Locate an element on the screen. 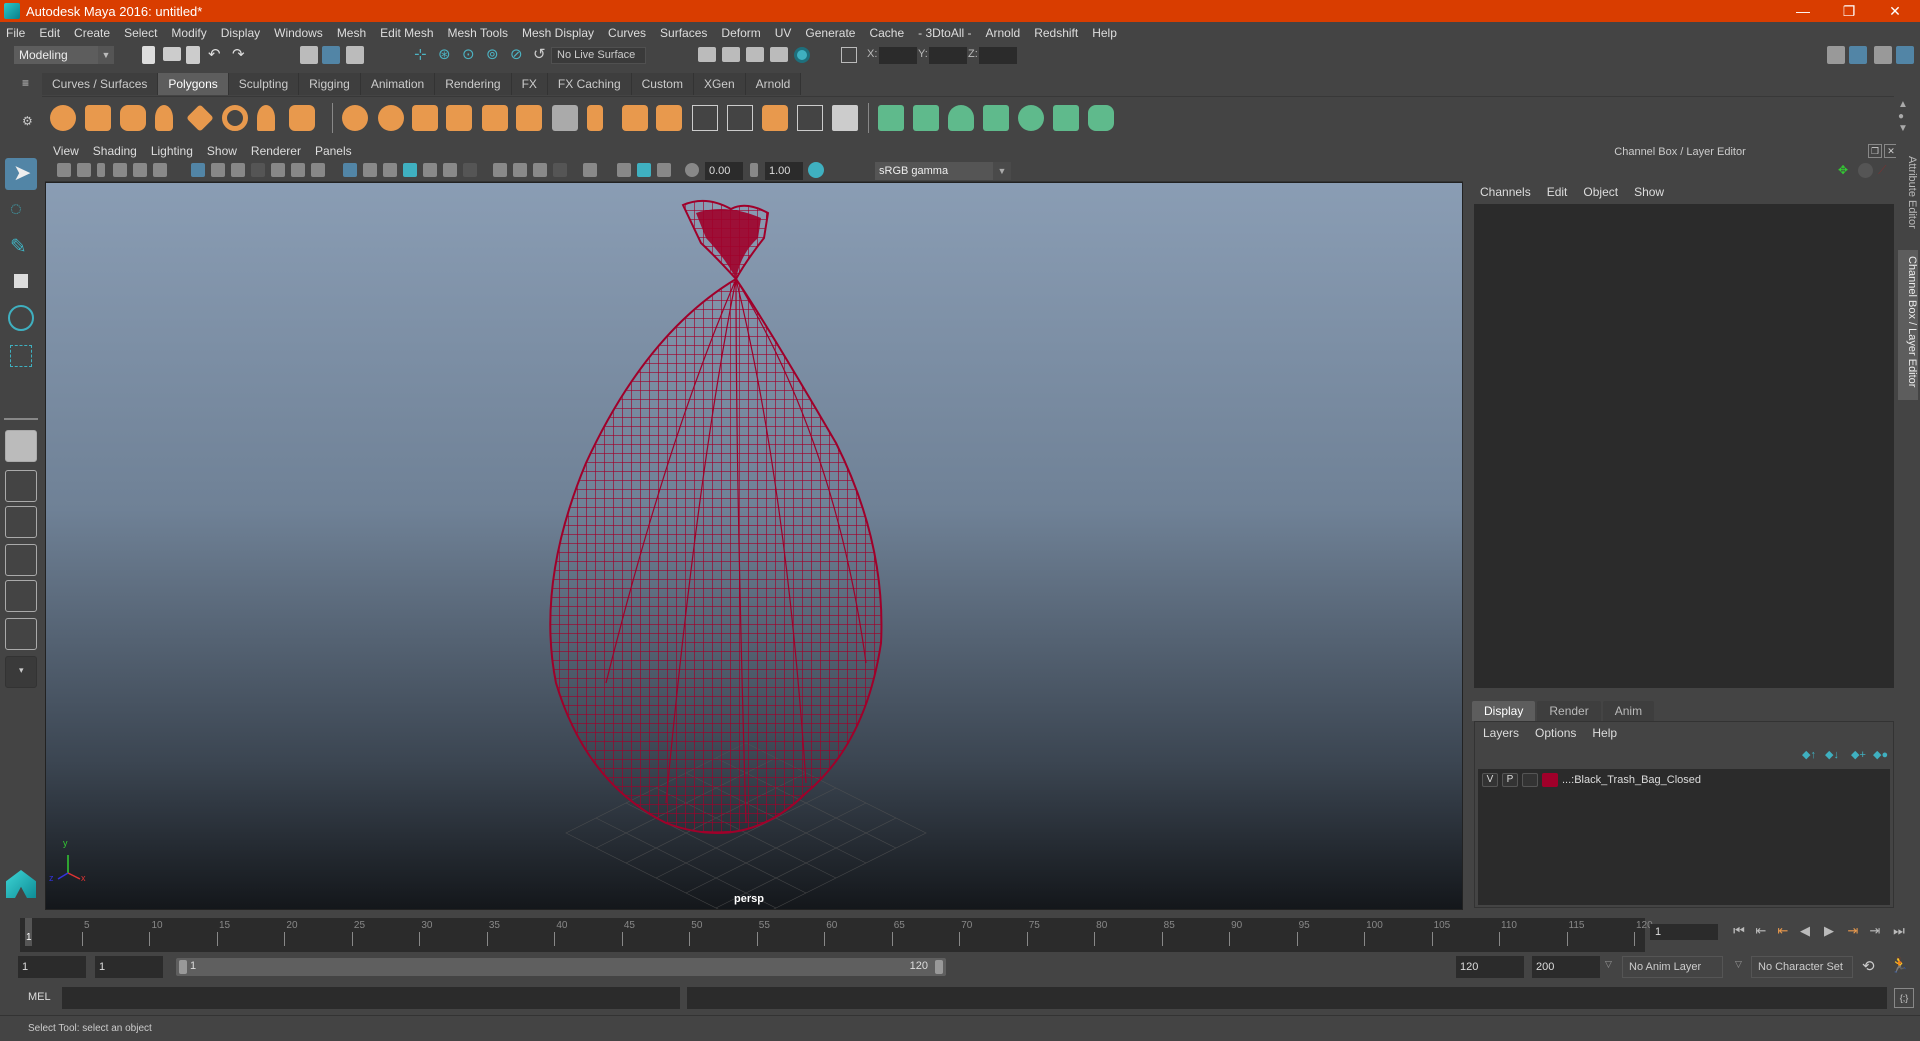 Image resolution: width=1920 pixels, height=1041 pixels. shelf-settings-icon: ⚙ is located at coordinates (27, 121).